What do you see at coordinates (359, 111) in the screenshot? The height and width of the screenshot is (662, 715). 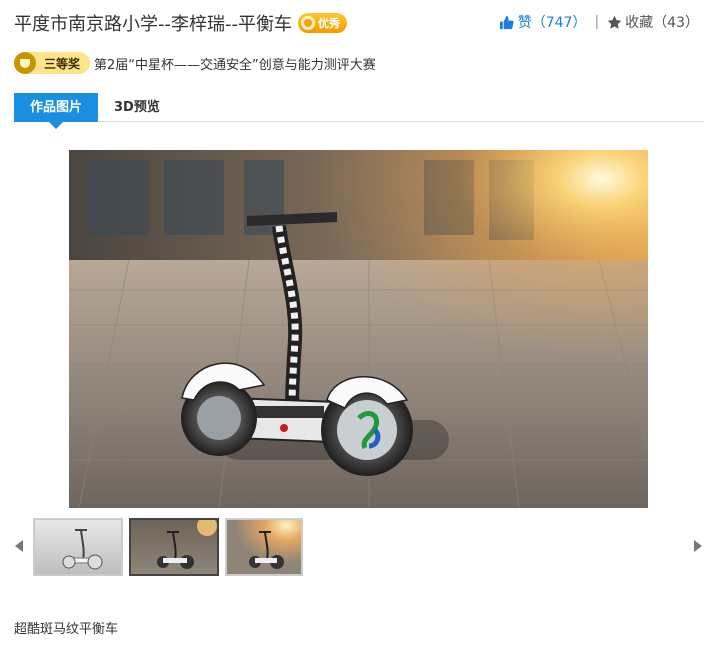 I see `tab-bar: 作品图片 3D预览` at bounding box center [359, 111].